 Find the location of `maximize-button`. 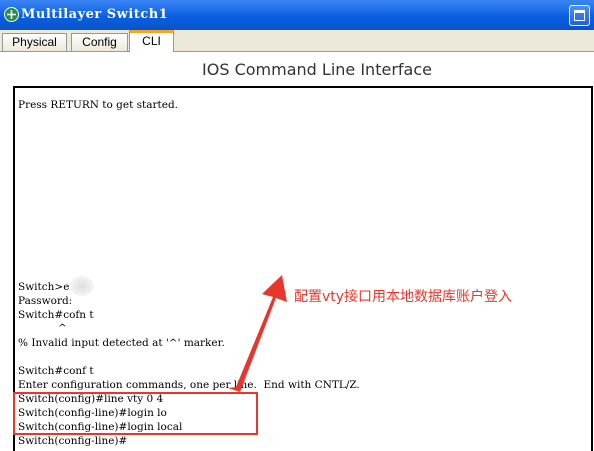

maximize-button is located at coordinates (579, 15).